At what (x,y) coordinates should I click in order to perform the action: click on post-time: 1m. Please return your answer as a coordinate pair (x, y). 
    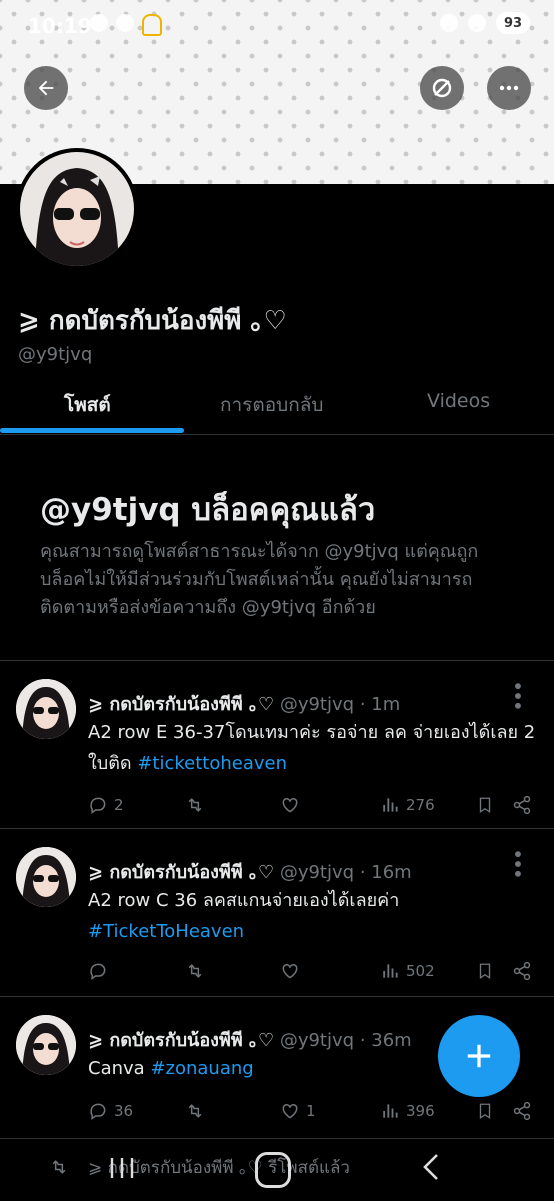
    Looking at the image, I should click on (386, 704).